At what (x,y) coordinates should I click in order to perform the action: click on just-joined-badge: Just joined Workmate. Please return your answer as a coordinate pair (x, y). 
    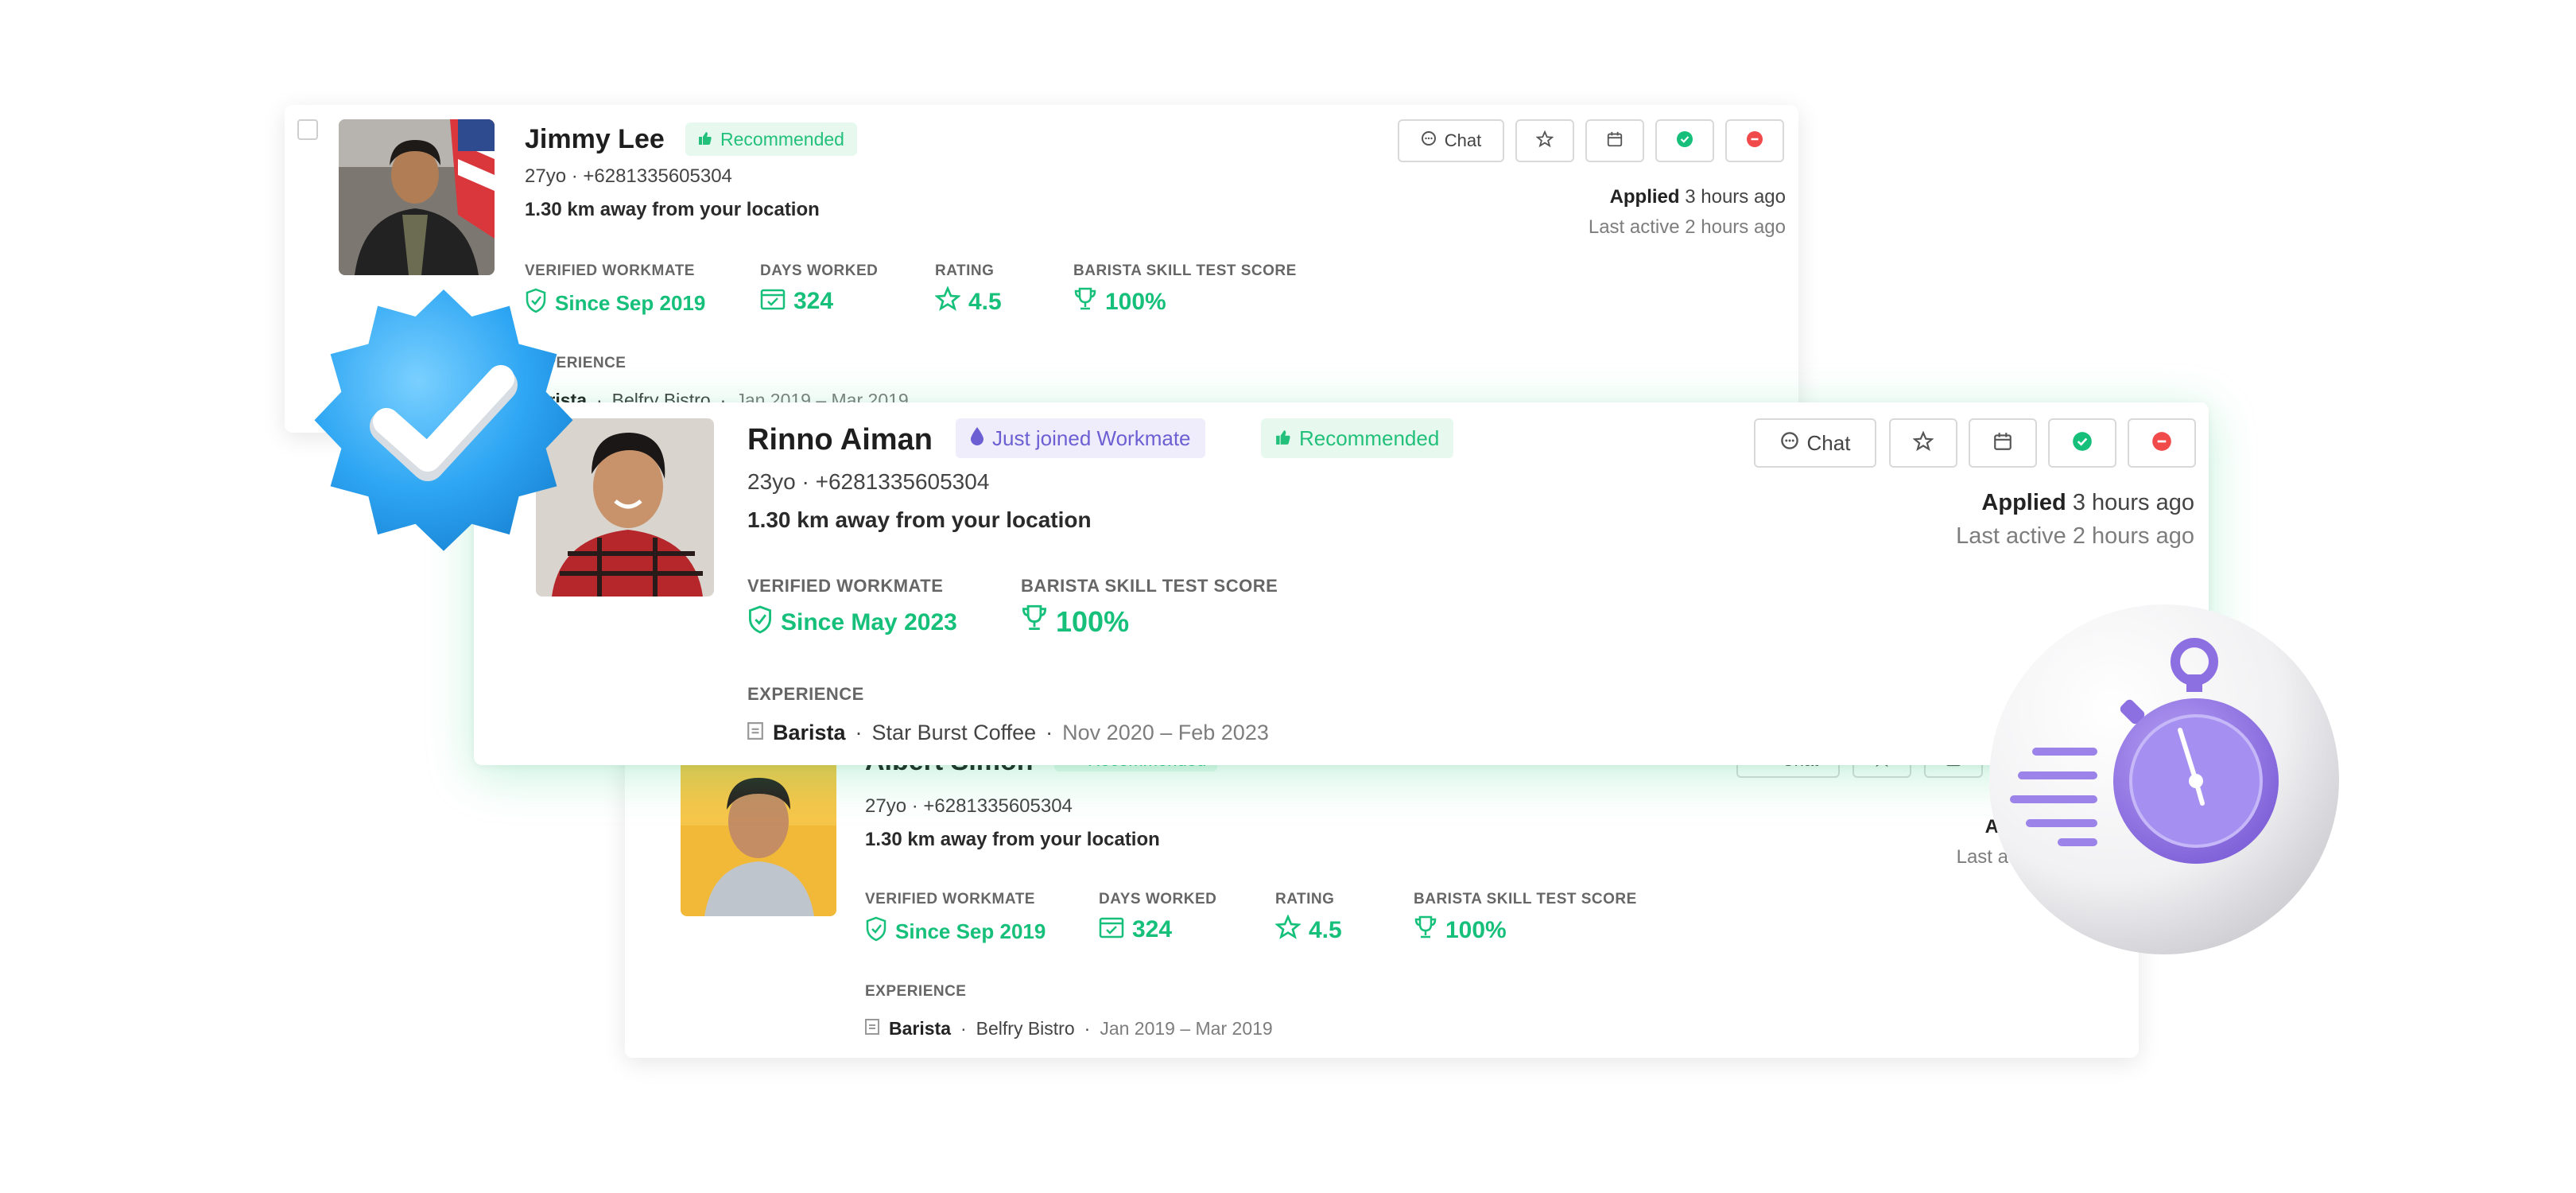
    Looking at the image, I should click on (1081, 438).